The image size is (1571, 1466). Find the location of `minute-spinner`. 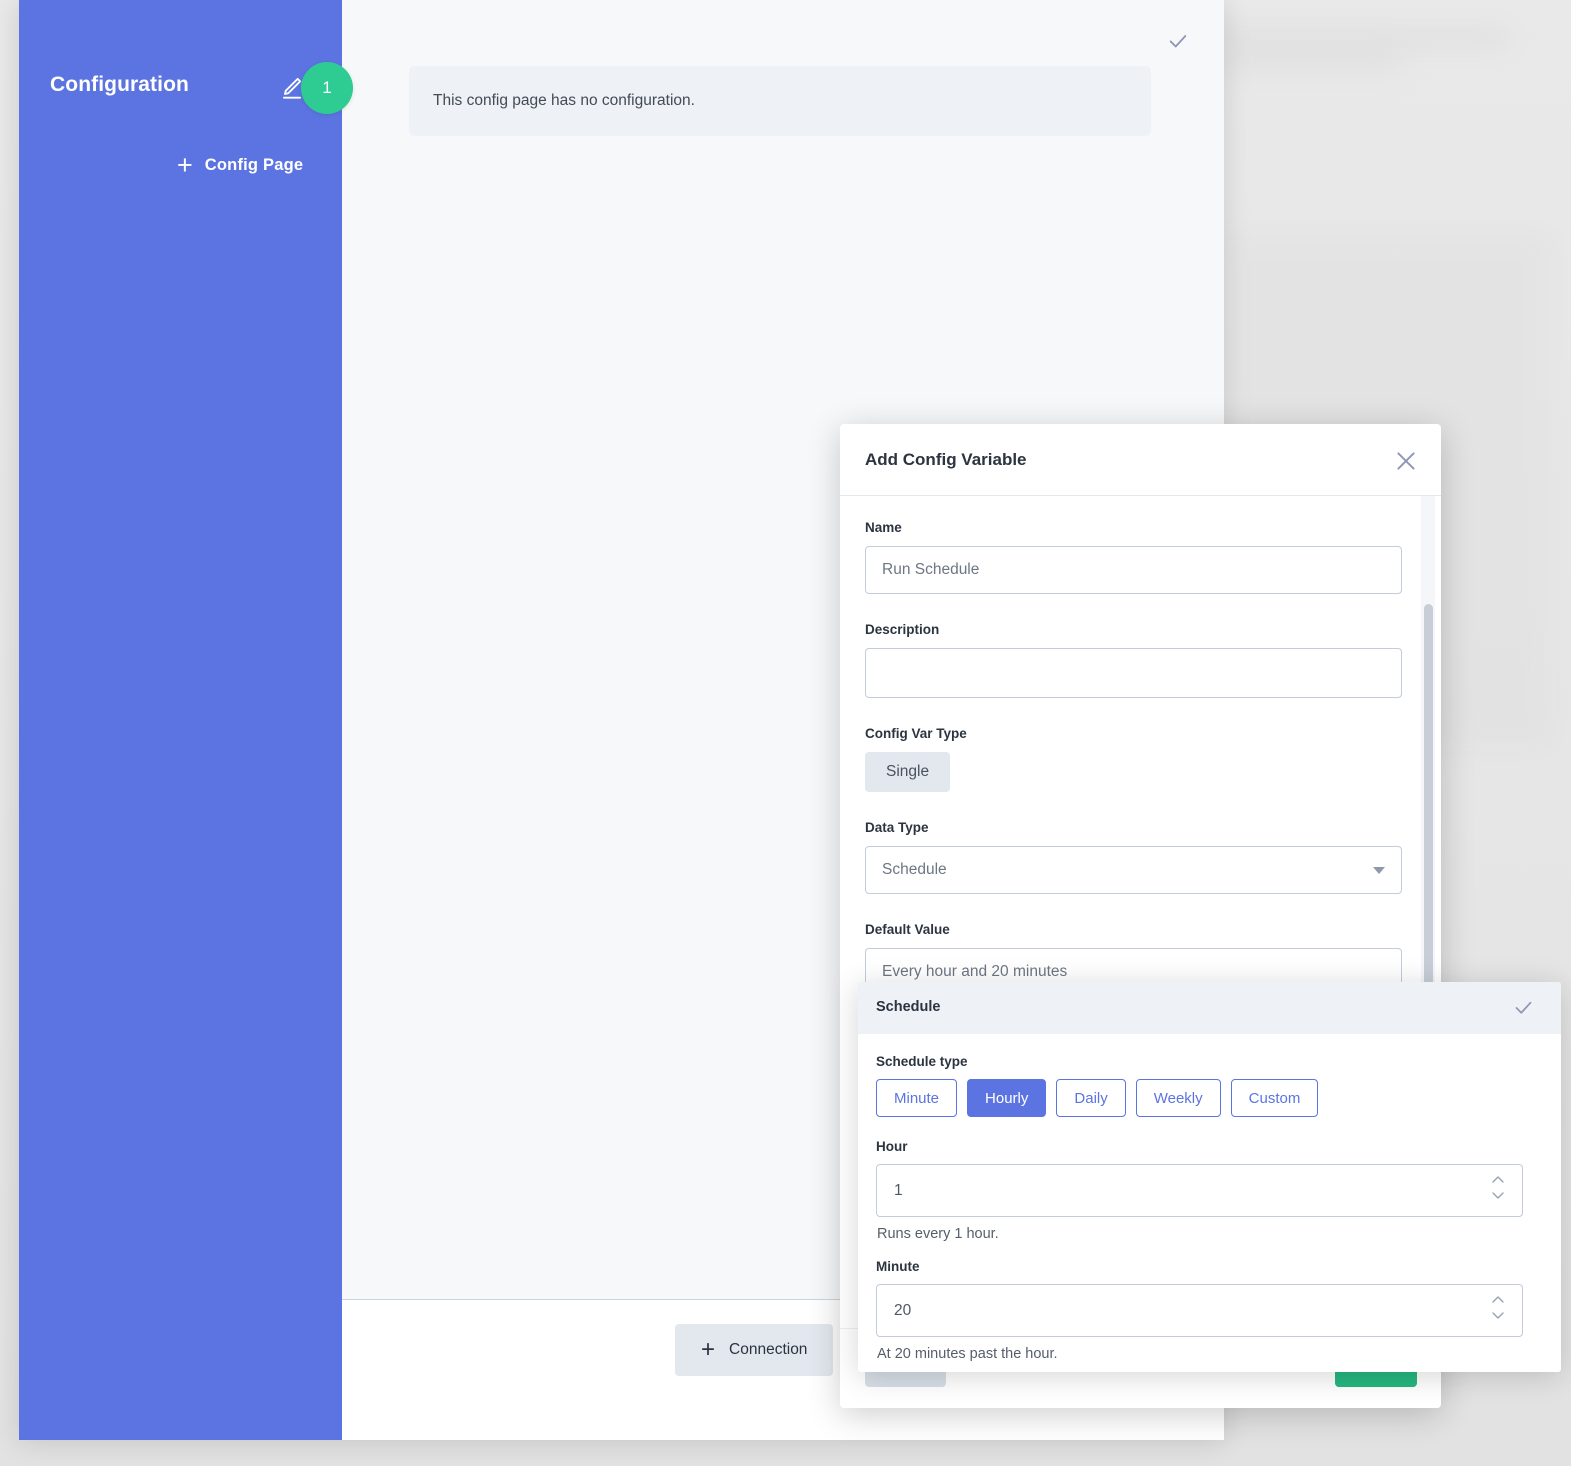

minute-spinner is located at coordinates (1498, 1307).